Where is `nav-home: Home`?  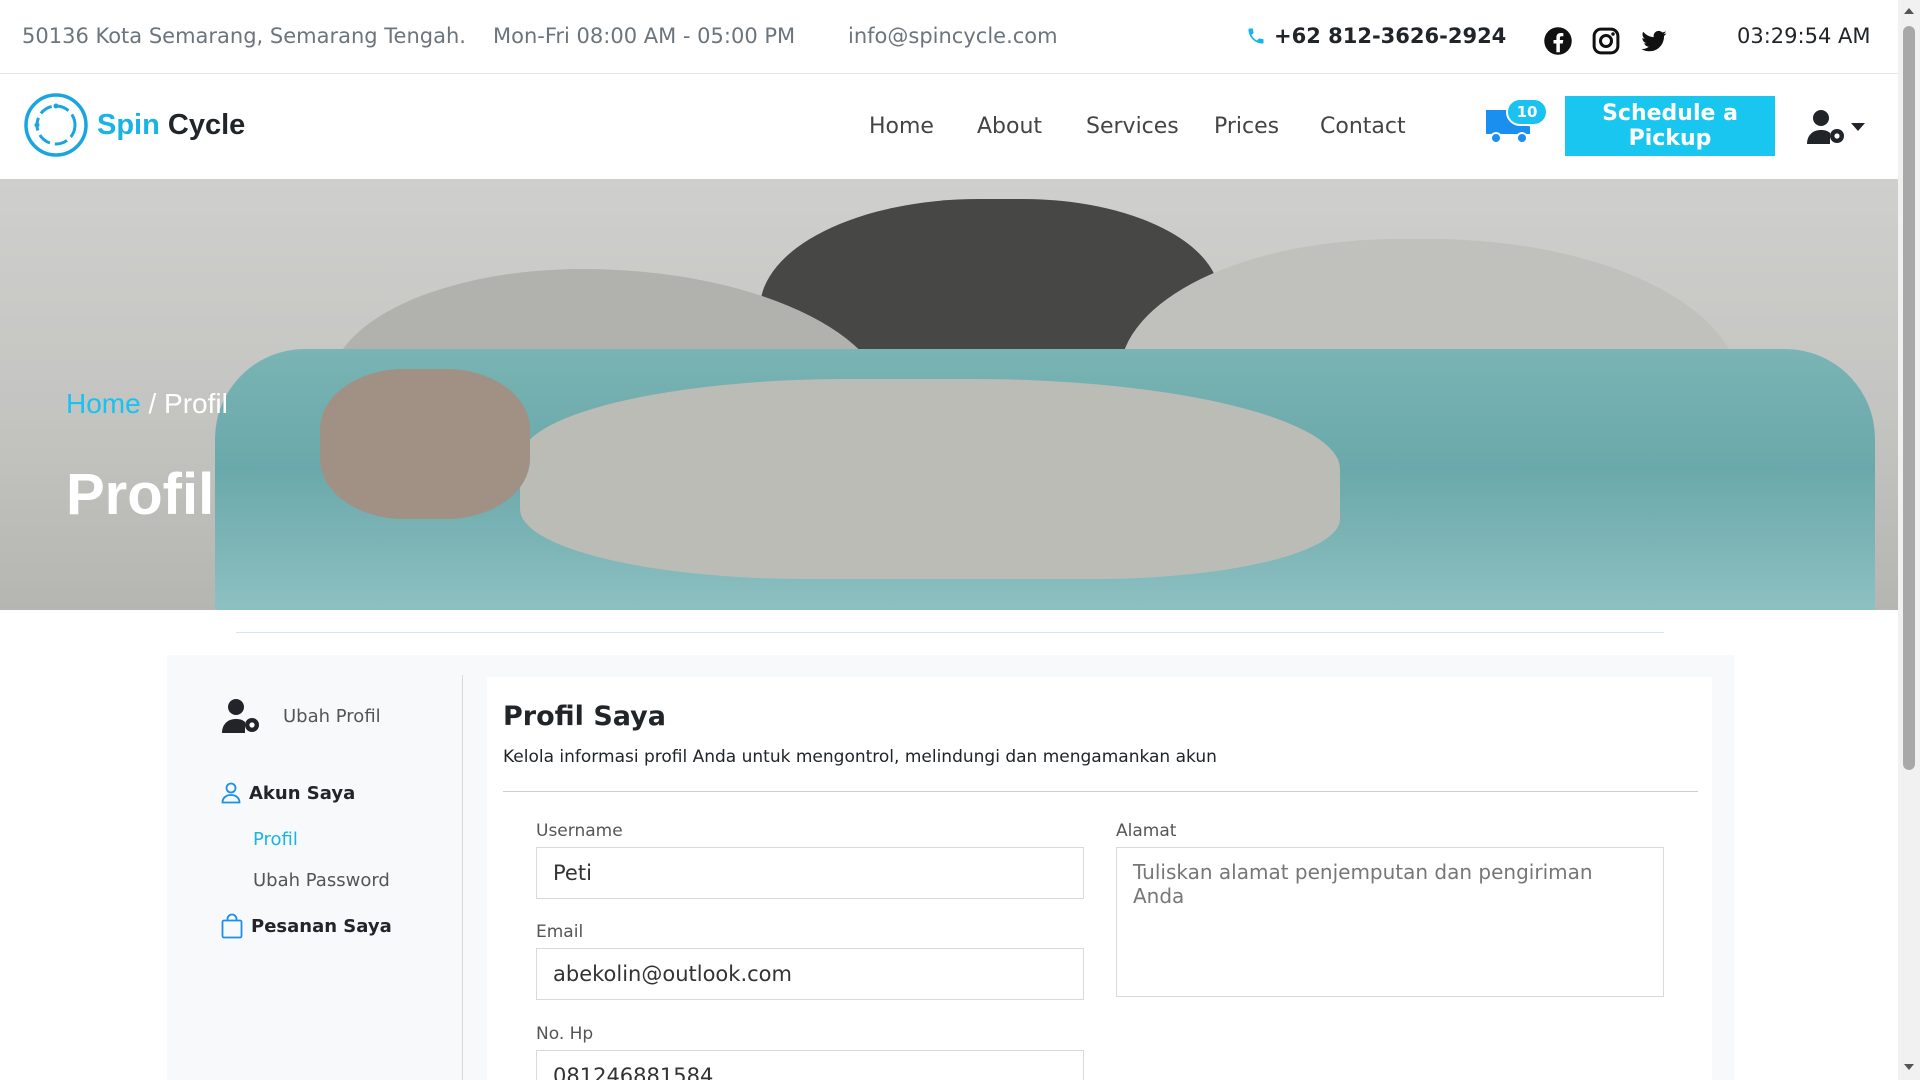 nav-home: Home is located at coordinates (901, 126).